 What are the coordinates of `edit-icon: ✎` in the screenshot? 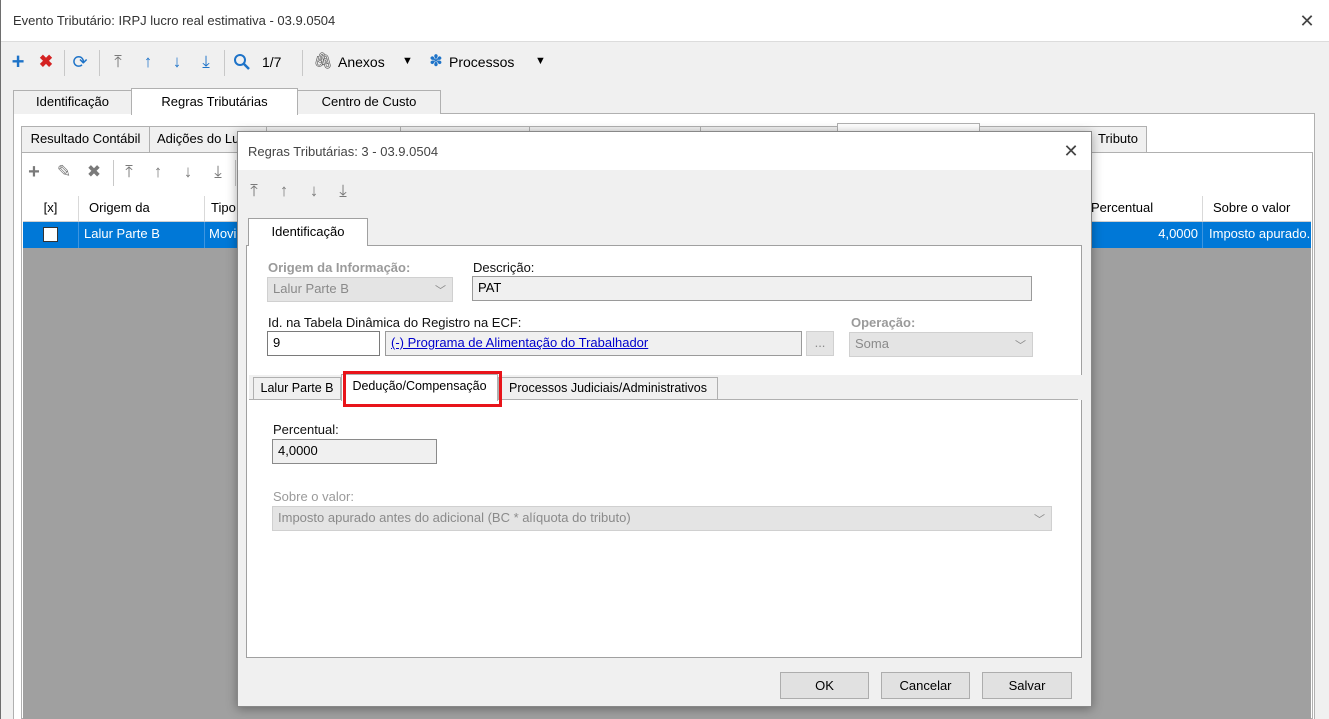 It's located at (64, 172).